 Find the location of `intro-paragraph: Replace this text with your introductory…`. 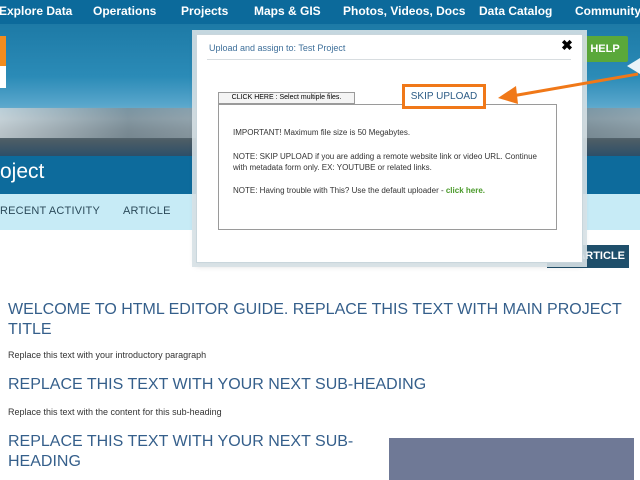

intro-paragraph: Replace this text with your introductory… is located at coordinates (107, 355).